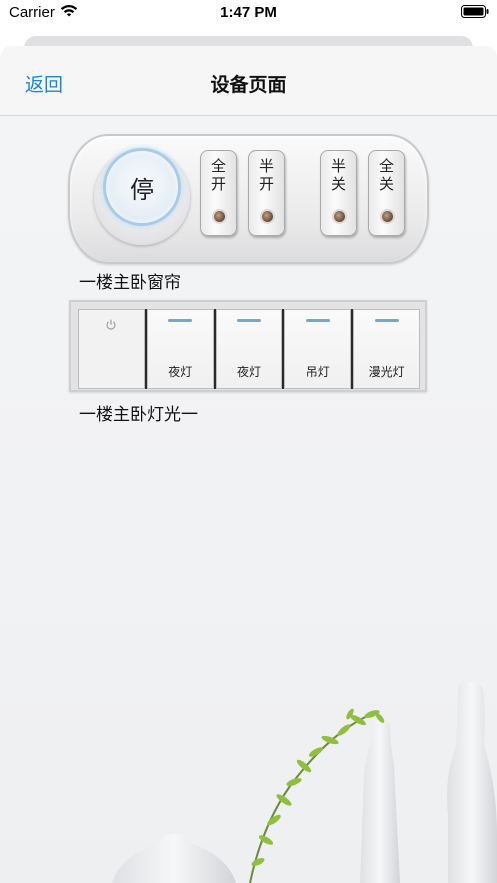 The width and height of the screenshot is (497, 883). What do you see at coordinates (130, 283) in the screenshot?
I see `curtain-device-name: 一楼主卧窗帘` at bounding box center [130, 283].